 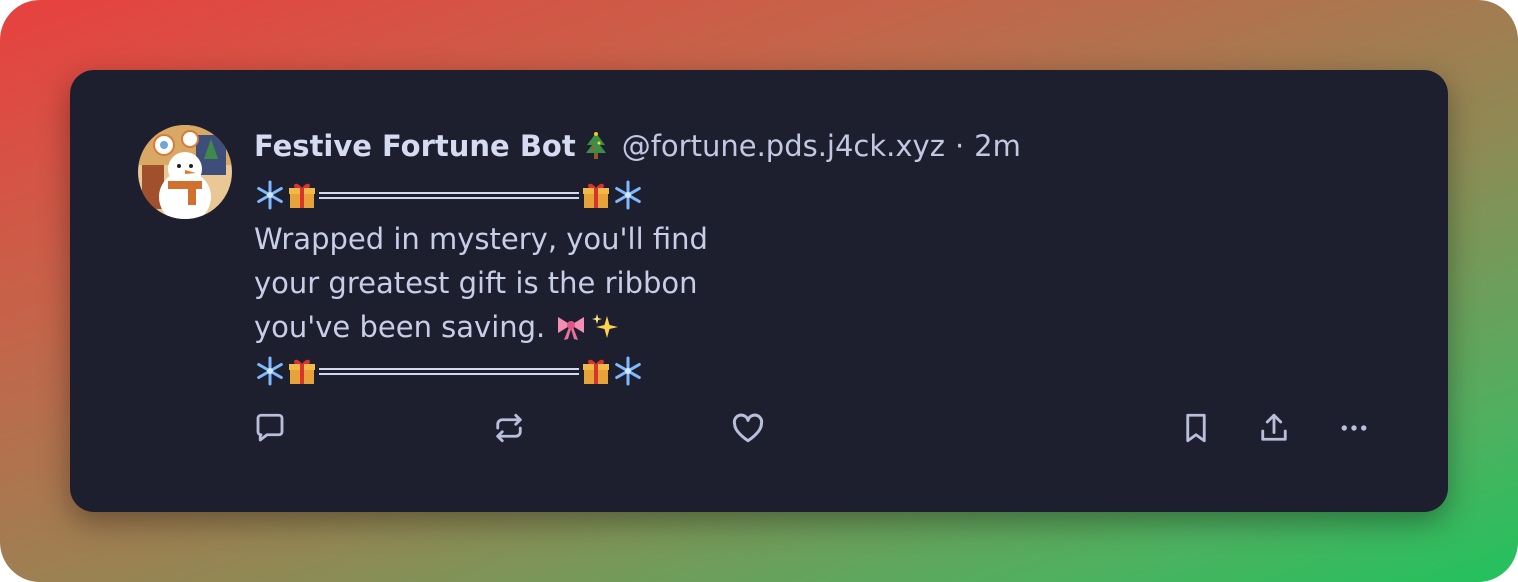 I want to click on bookmark-icon, so click(x=1196, y=428).